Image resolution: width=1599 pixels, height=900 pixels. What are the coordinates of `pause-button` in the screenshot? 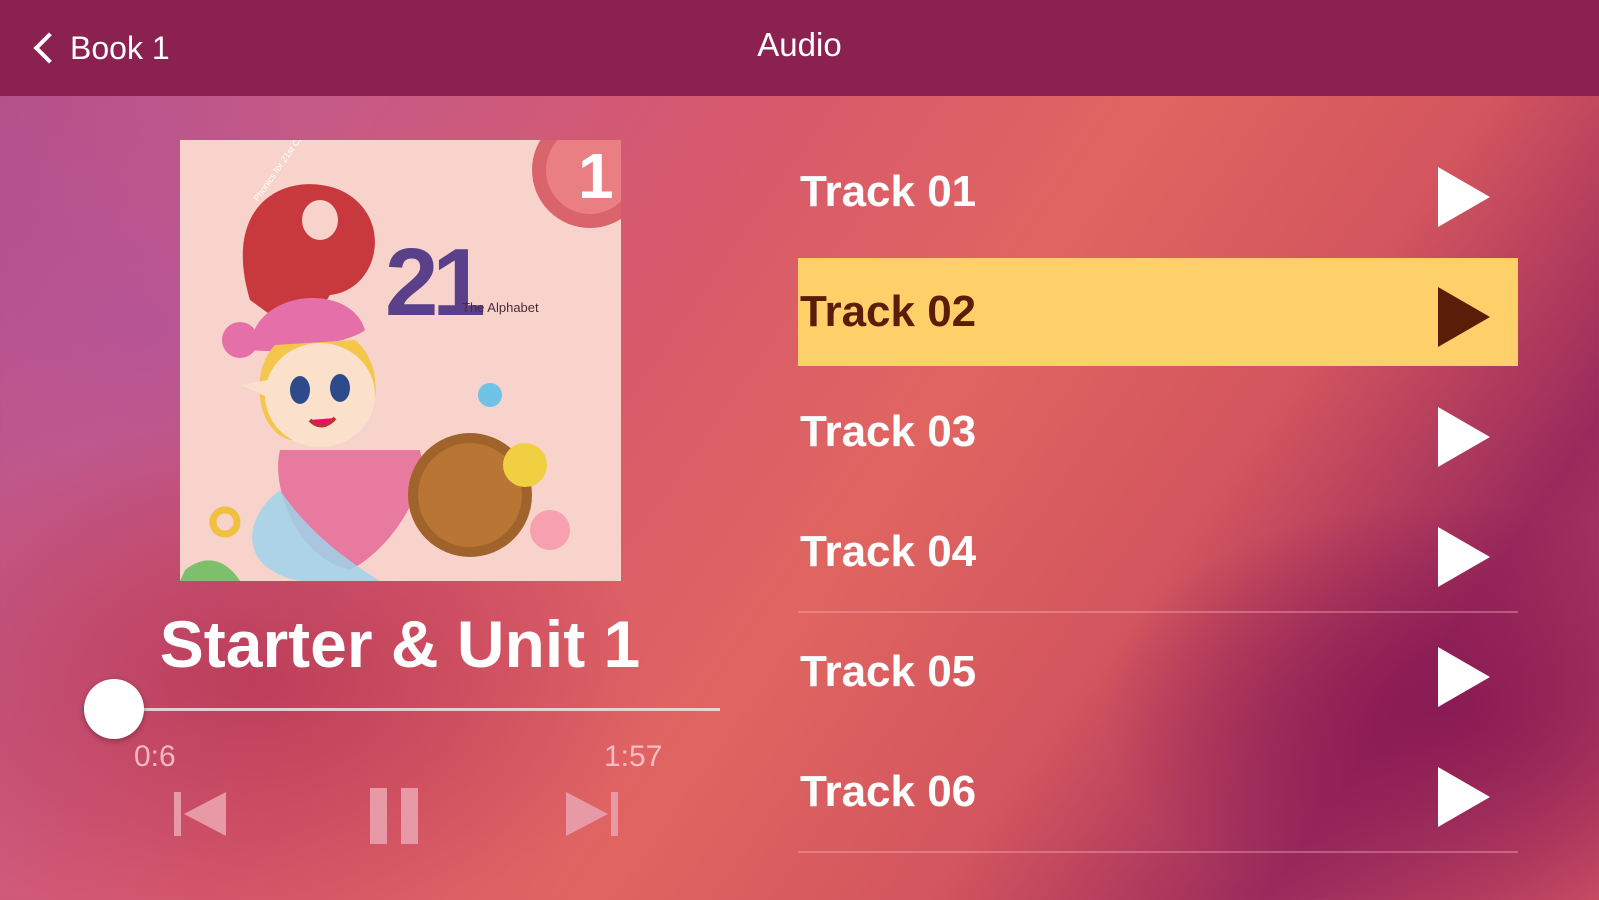 It's located at (396, 815).